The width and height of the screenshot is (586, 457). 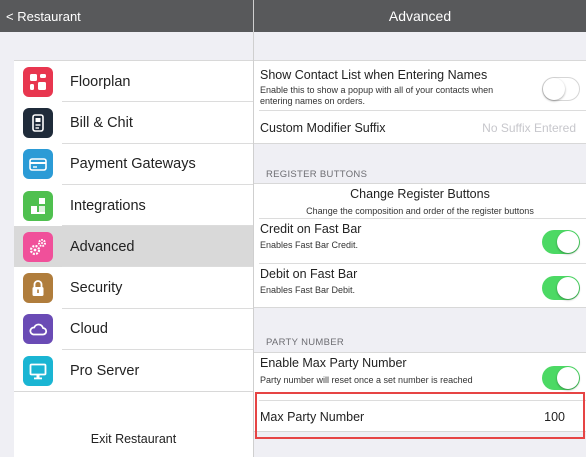 I want to click on sidebar-item-label: Advanced, so click(x=102, y=246).